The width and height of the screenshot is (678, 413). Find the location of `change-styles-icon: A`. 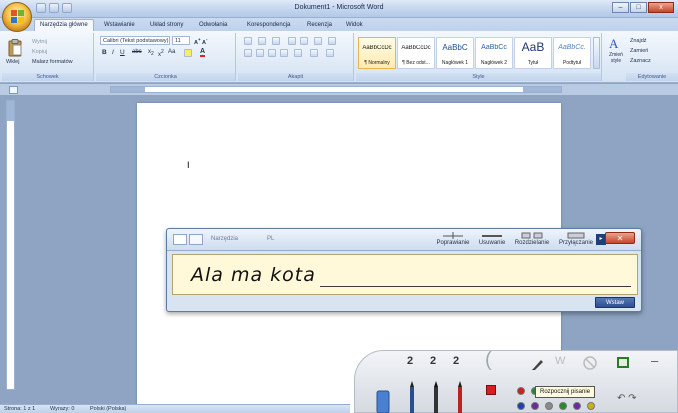

change-styles-icon: A is located at coordinates (615, 43).